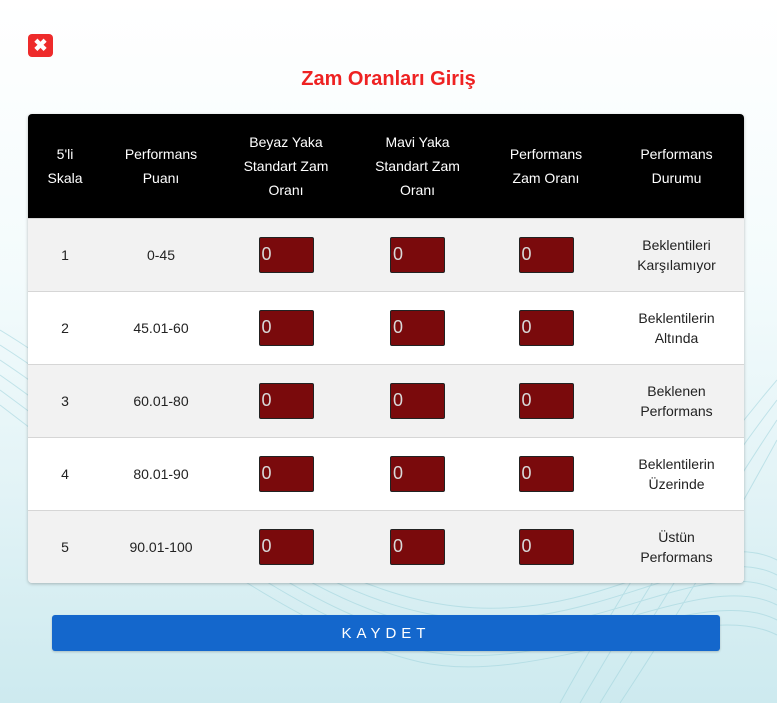  What do you see at coordinates (386, 546) in the screenshot?
I see `table-row: 5 90.01-100 ÜstünPerformans` at bounding box center [386, 546].